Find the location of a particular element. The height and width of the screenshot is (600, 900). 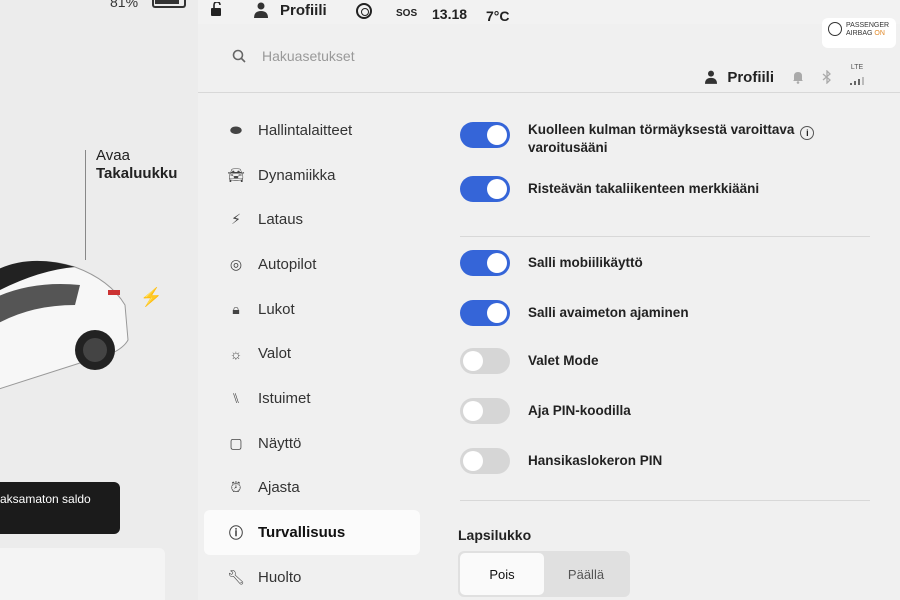

media-card is located at coordinates (82, 574).